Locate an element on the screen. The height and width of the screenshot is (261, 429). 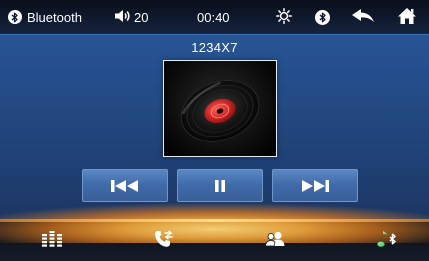
back-arrow-icon is located at coordinates (363, 17).